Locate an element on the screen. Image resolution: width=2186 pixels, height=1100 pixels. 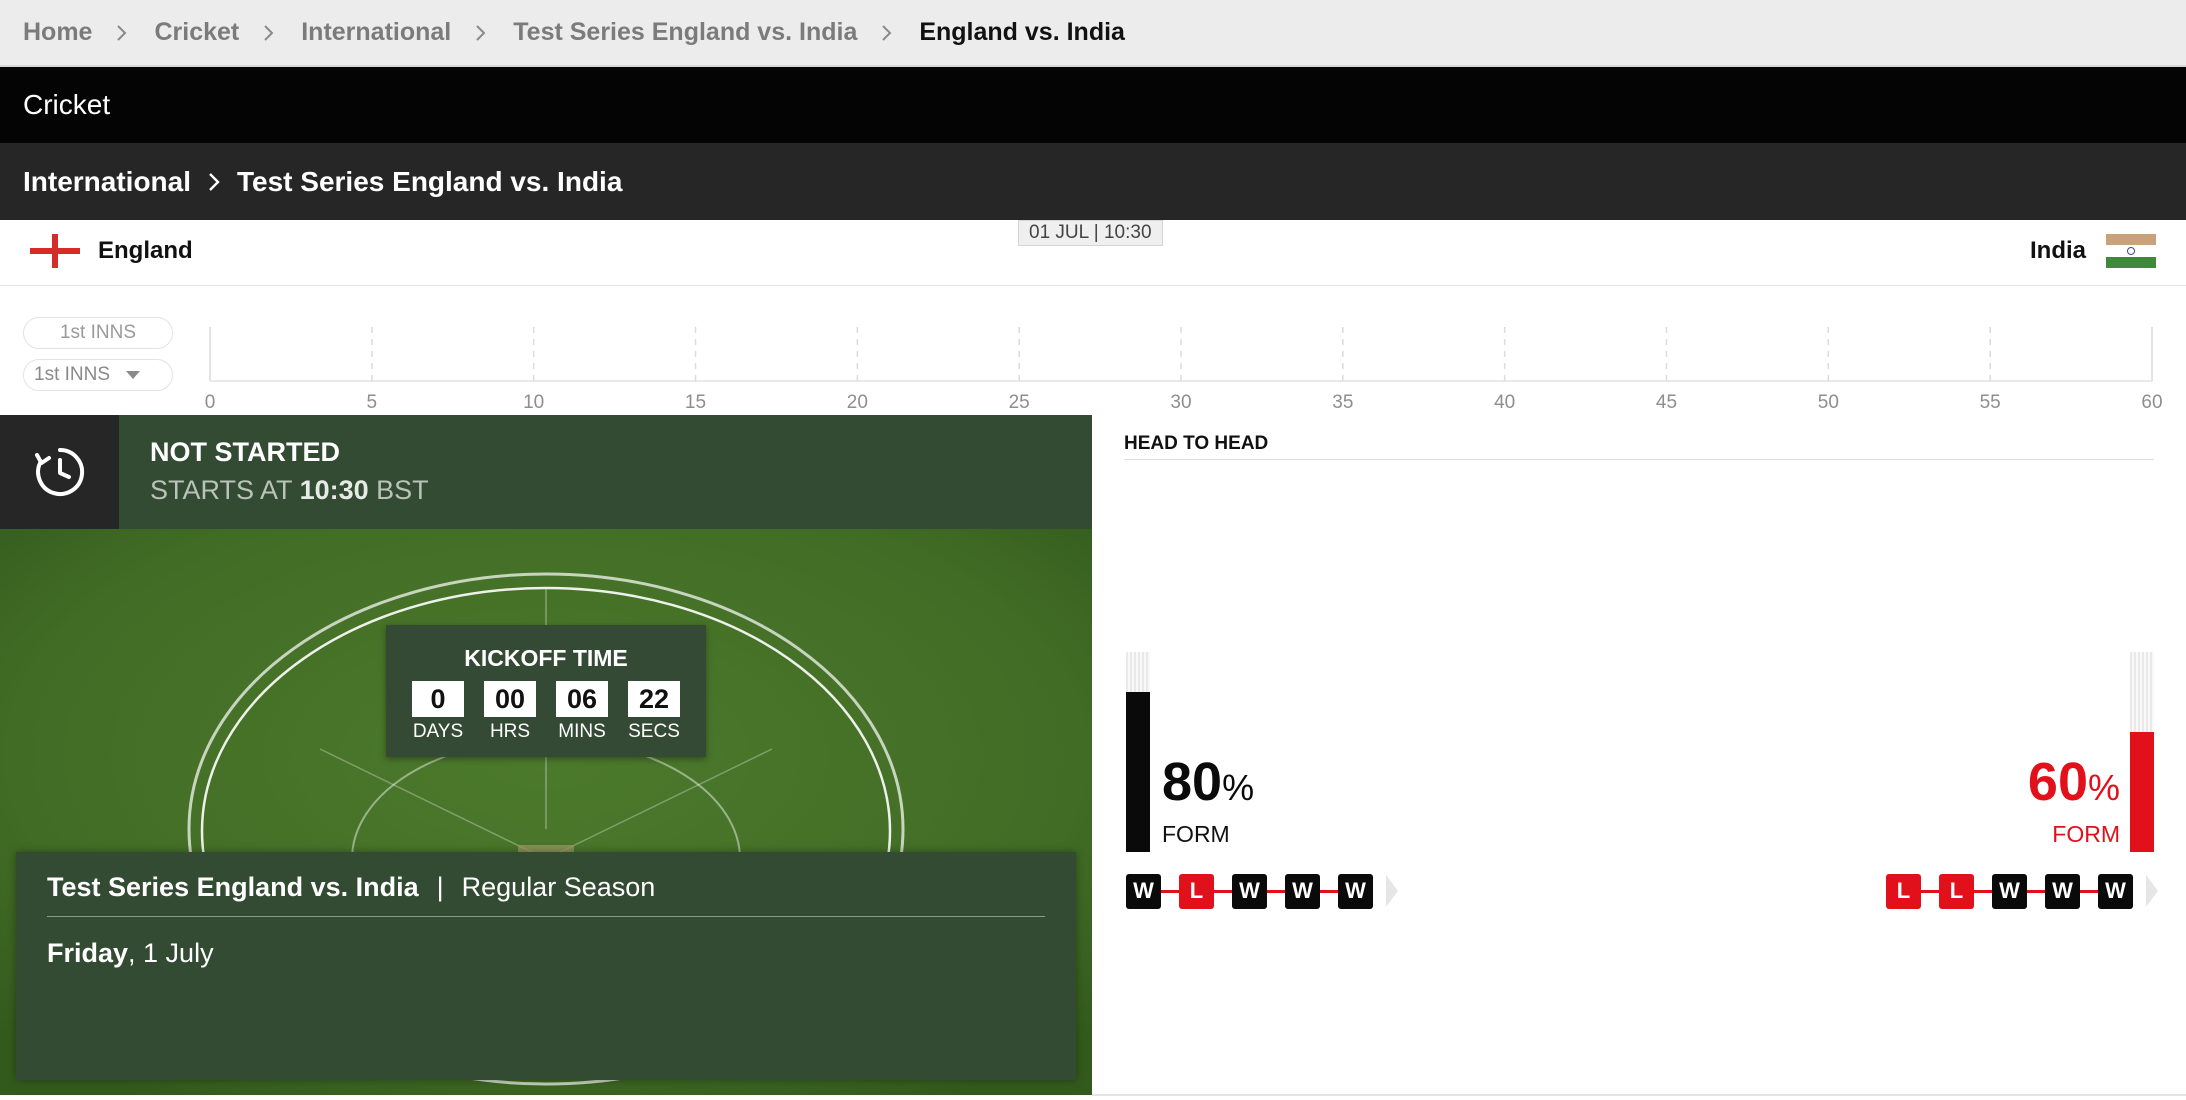
status-bar: NOT STARTED STARTS AT 10:30 BST is located at coordinates (546, 472).